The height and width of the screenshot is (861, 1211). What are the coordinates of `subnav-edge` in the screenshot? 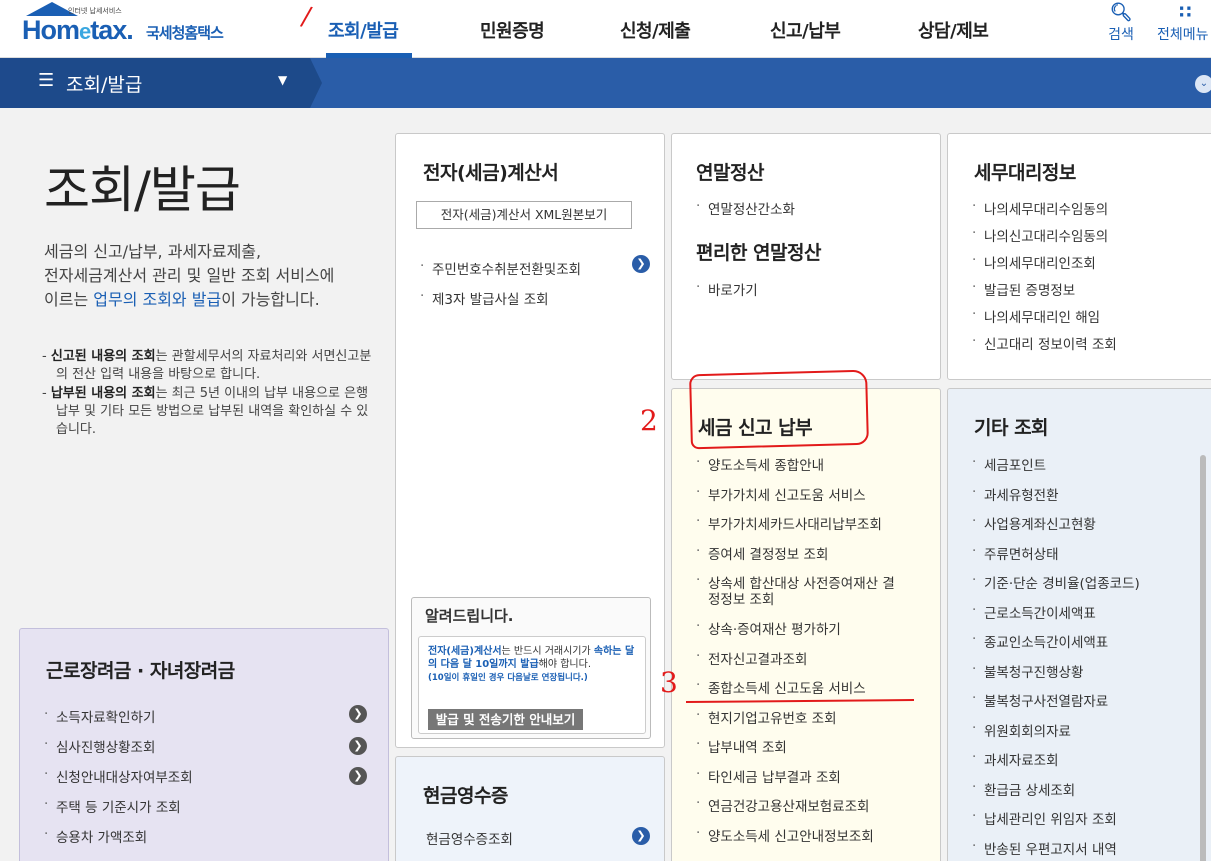 It's located at (10, 83).